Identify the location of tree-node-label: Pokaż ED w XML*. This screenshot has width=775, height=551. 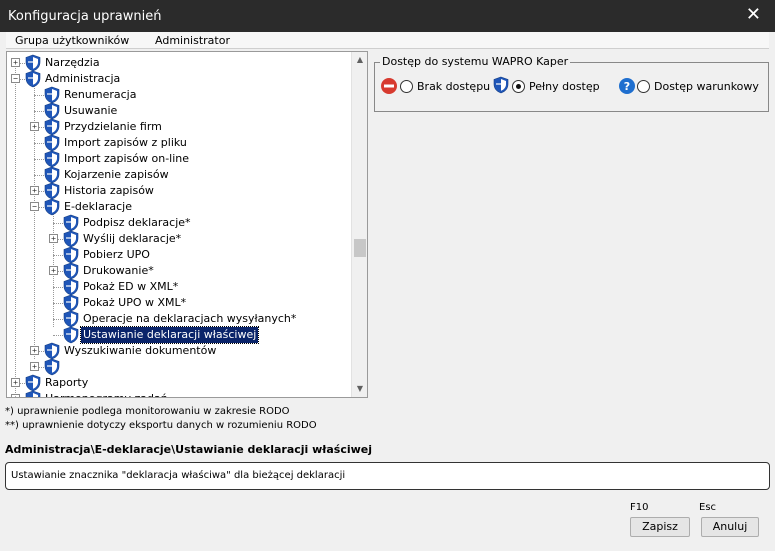
(130, 287).